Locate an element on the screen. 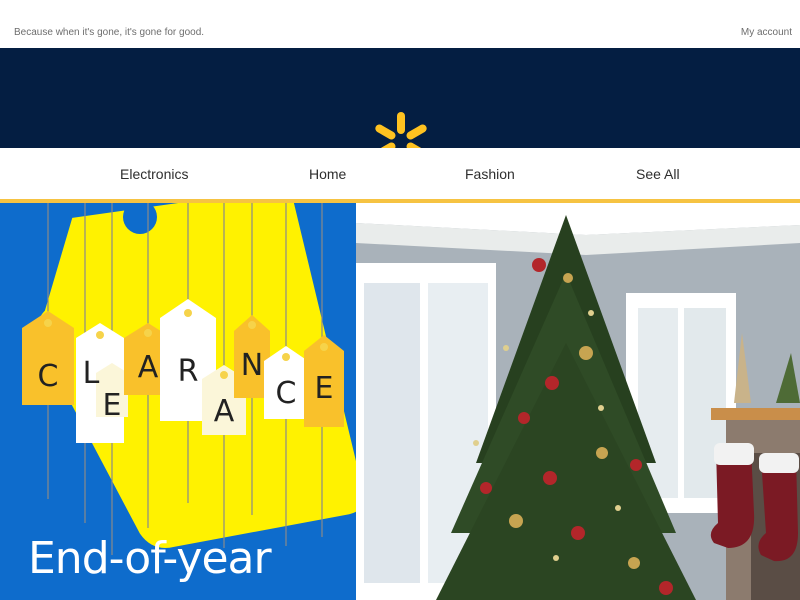 The height and width of the screenshot is (600, 800). letter-a2: A is located at coordinates (224, 411).